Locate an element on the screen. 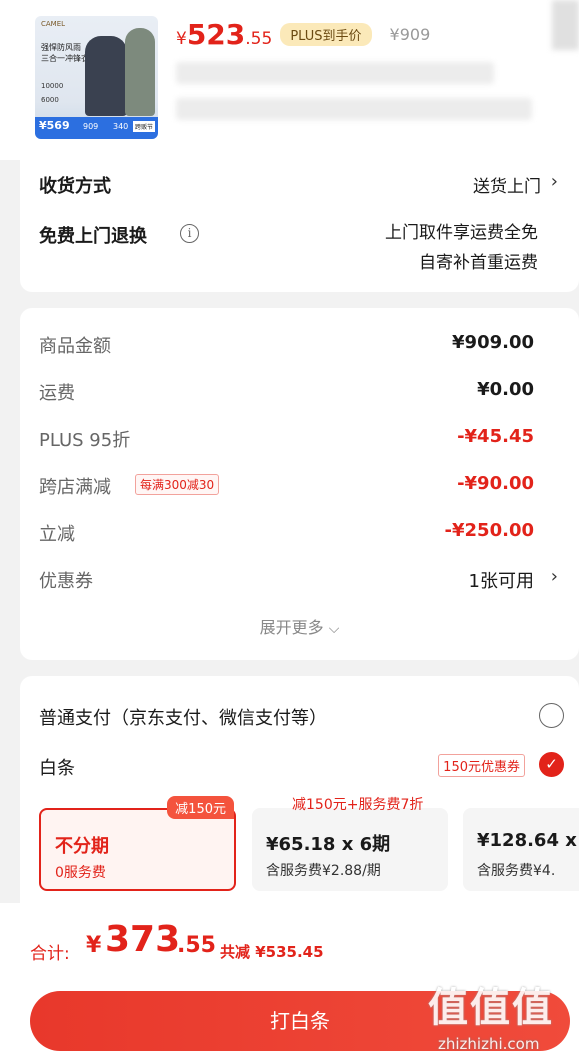 Image resolution: width=579 pixels, height=1060 pixels. product-price: ¥ 523 .55 PLUS到手价 ¥909 is located at coordinates (303, 34).